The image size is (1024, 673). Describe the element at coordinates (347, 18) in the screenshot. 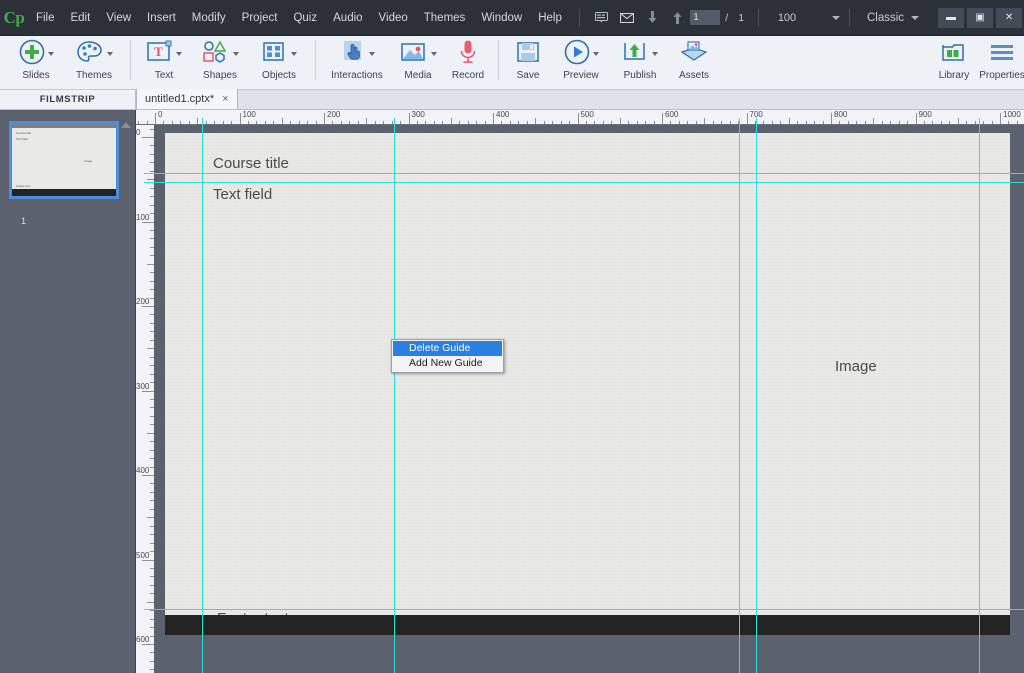

I see `menu-item-audio: Audio` at that location.